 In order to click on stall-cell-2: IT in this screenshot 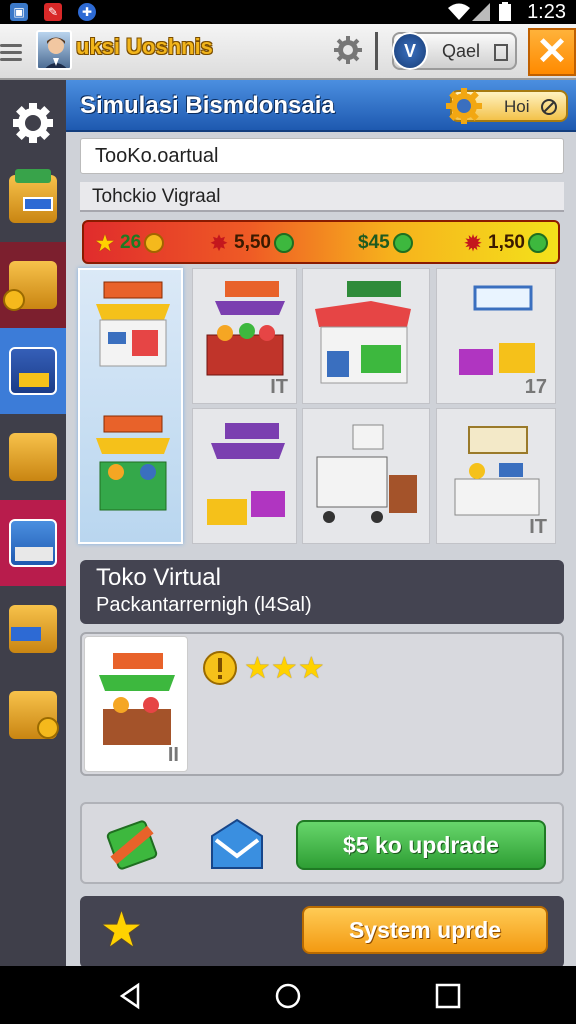, I will do `click(244, 336)`.